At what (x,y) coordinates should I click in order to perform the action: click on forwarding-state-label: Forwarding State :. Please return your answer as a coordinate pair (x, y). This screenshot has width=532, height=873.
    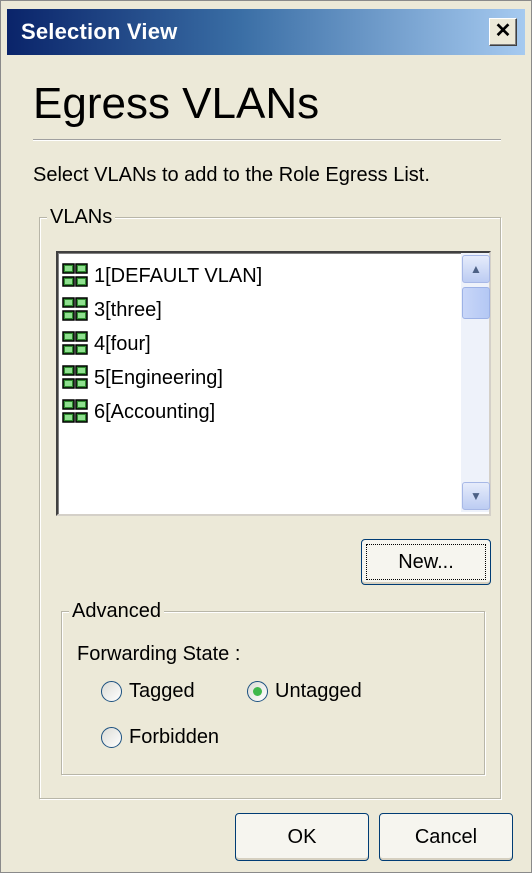
    Looking at the image, I should click on (159, 654).